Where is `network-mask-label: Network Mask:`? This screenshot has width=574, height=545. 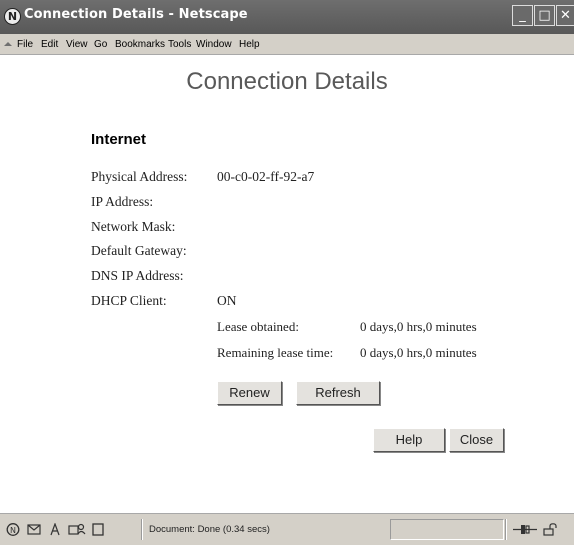 network-mask-label: Network Mask: is located at coordinates (133, 226).